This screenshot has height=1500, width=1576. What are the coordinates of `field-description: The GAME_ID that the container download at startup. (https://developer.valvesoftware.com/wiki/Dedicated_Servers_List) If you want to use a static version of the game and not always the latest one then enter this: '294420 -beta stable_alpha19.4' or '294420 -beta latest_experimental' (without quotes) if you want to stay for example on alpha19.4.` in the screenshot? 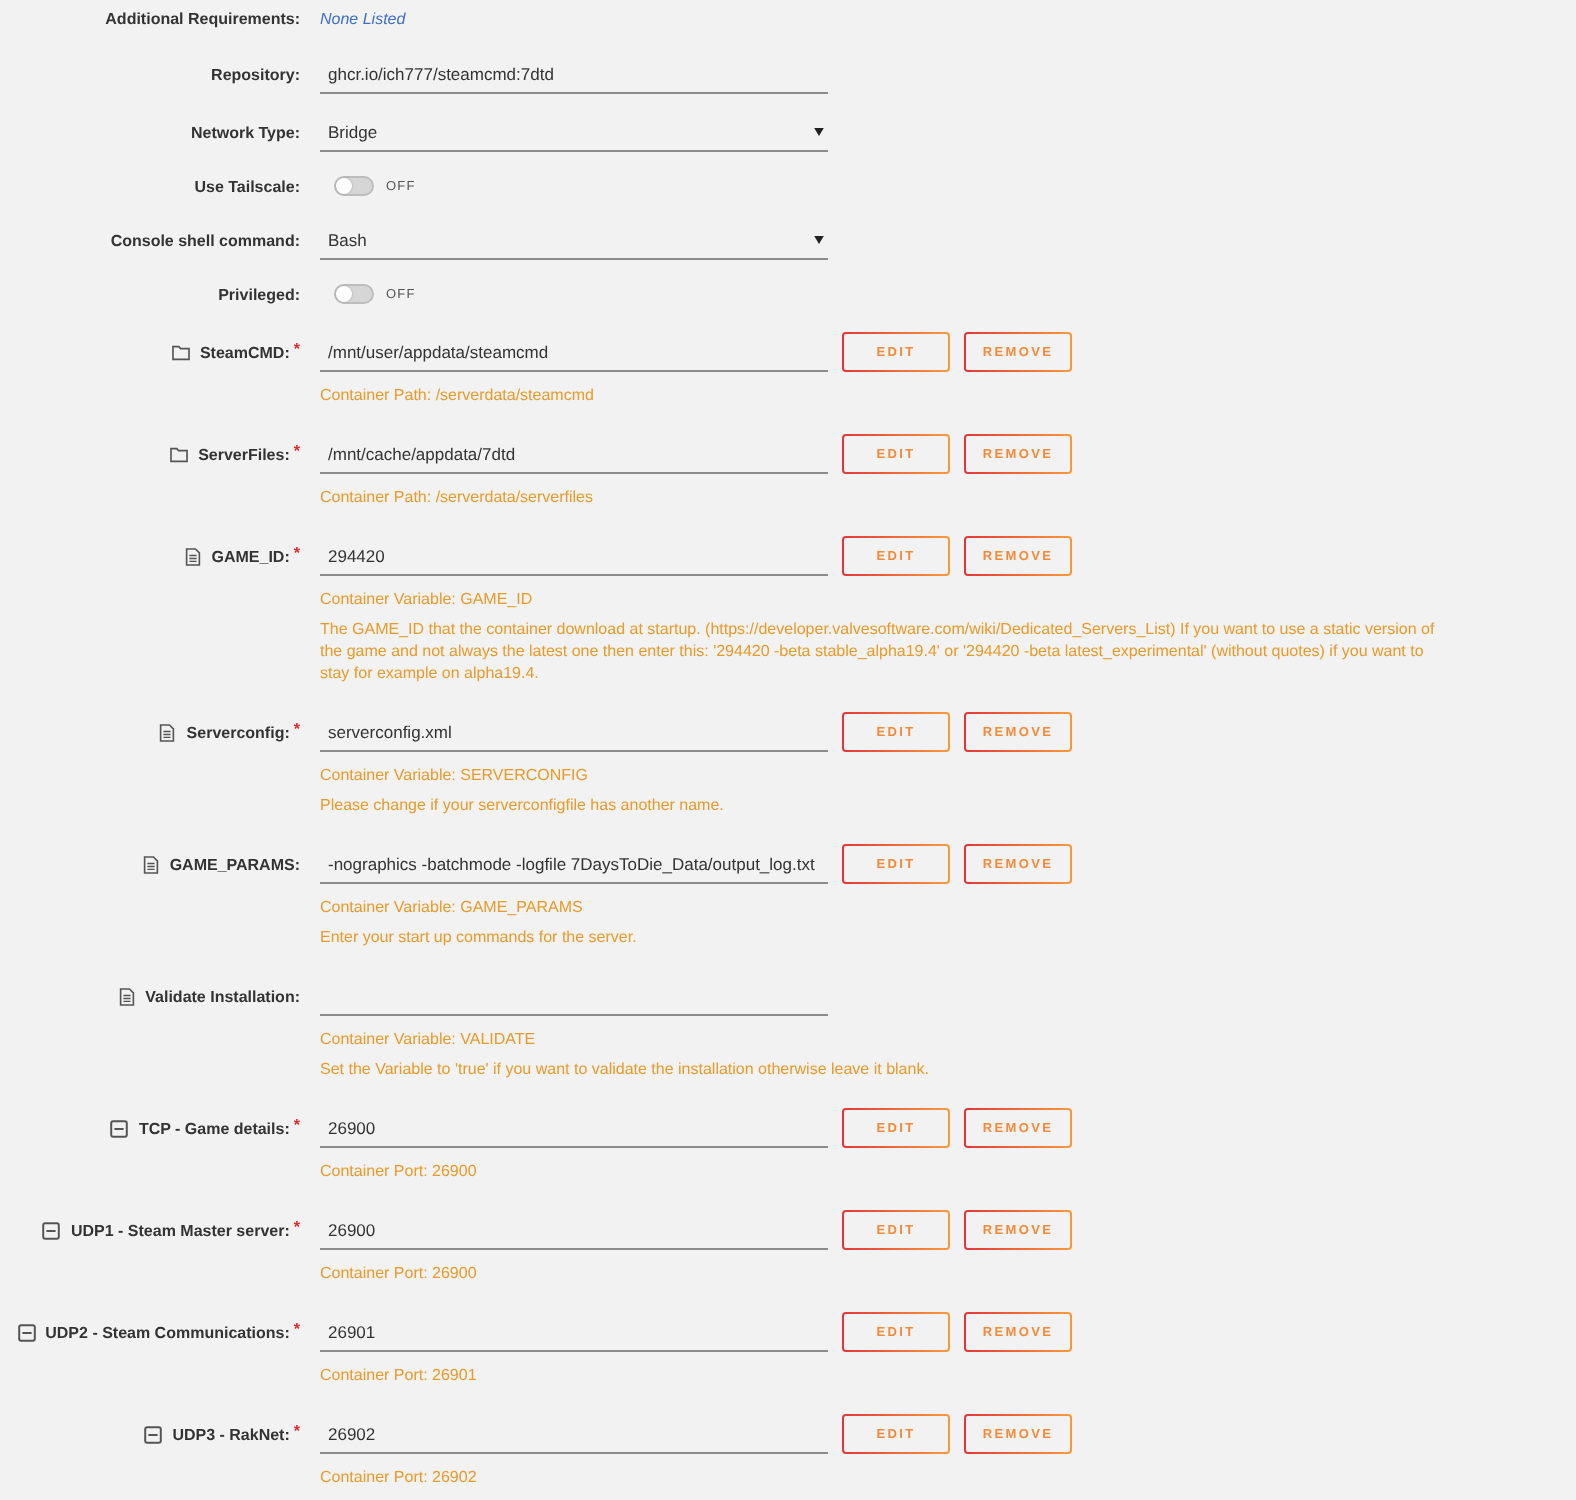 It's located at (878, 651).